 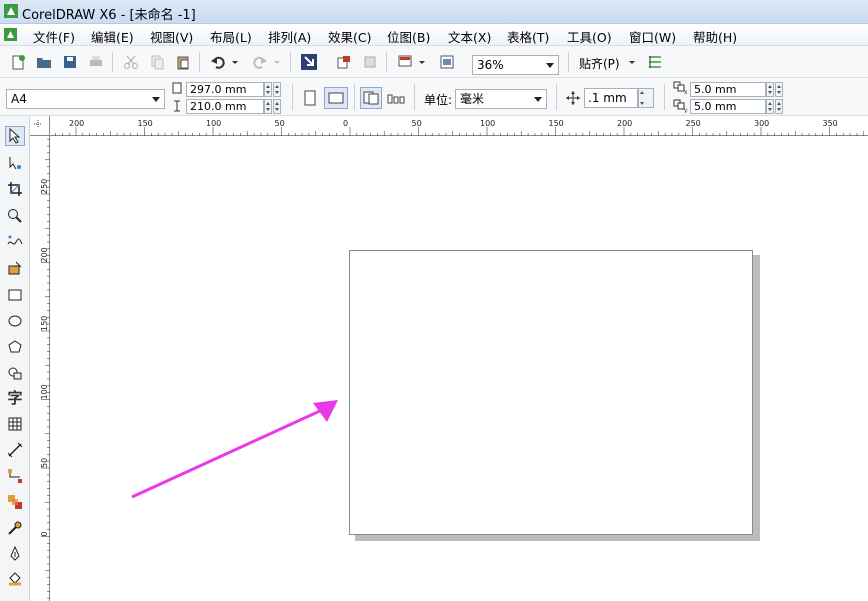 I want to click on pick-tool-icon, so click(x=15, y=136).